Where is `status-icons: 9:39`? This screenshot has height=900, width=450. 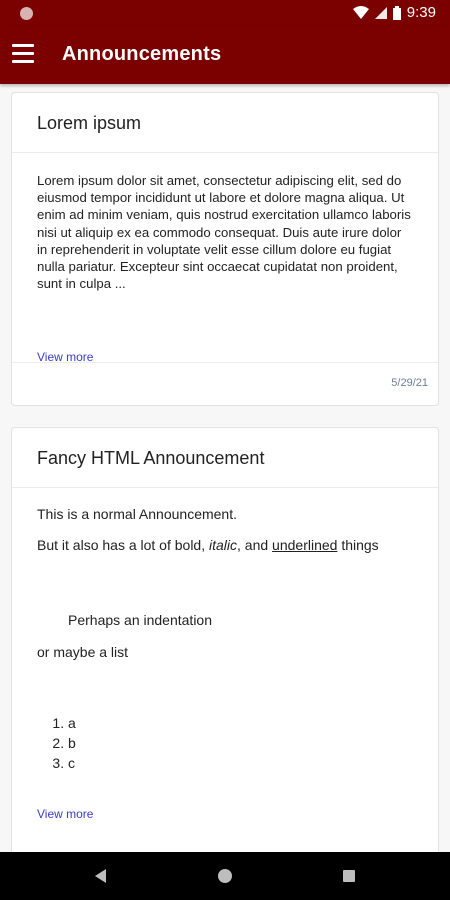 status-icons: 9:39 is located at coordinates (394, 12).